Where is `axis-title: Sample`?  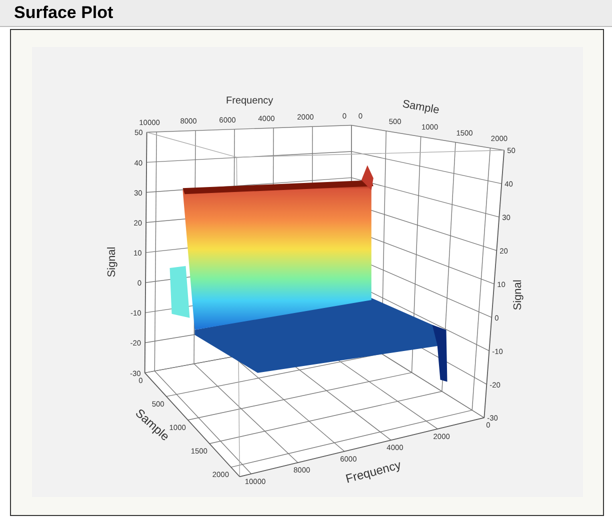 axis-title: Sample is located at coordinates (420, 107).